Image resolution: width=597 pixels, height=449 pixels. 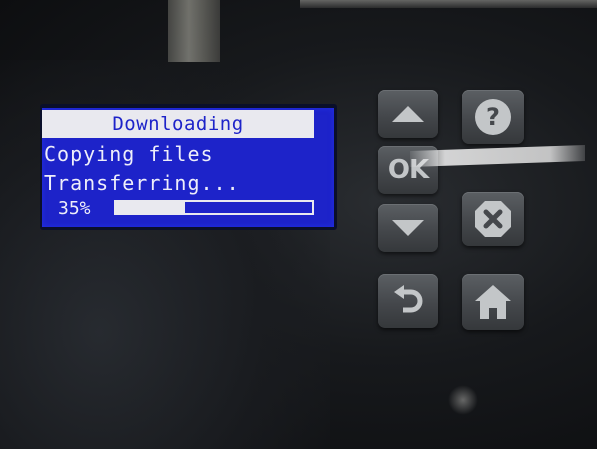 I want to click on progress-bar-fill, so click(x=150, y=207).